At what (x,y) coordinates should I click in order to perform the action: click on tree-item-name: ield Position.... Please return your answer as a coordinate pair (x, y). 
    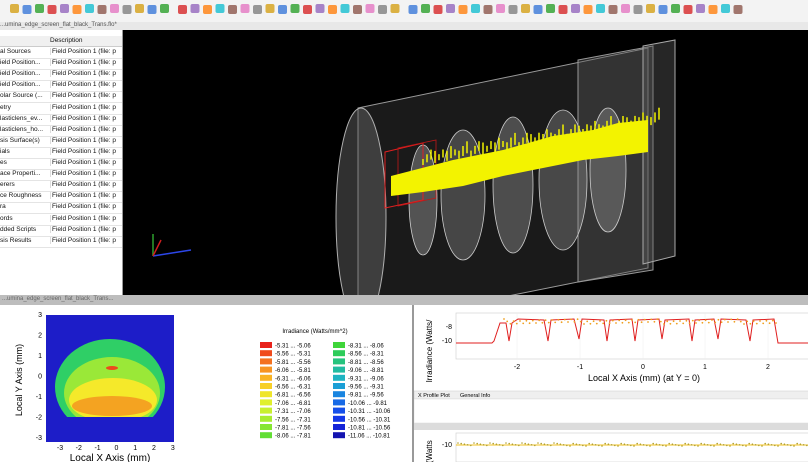
    Looking at the image, I should click on (20, 63).